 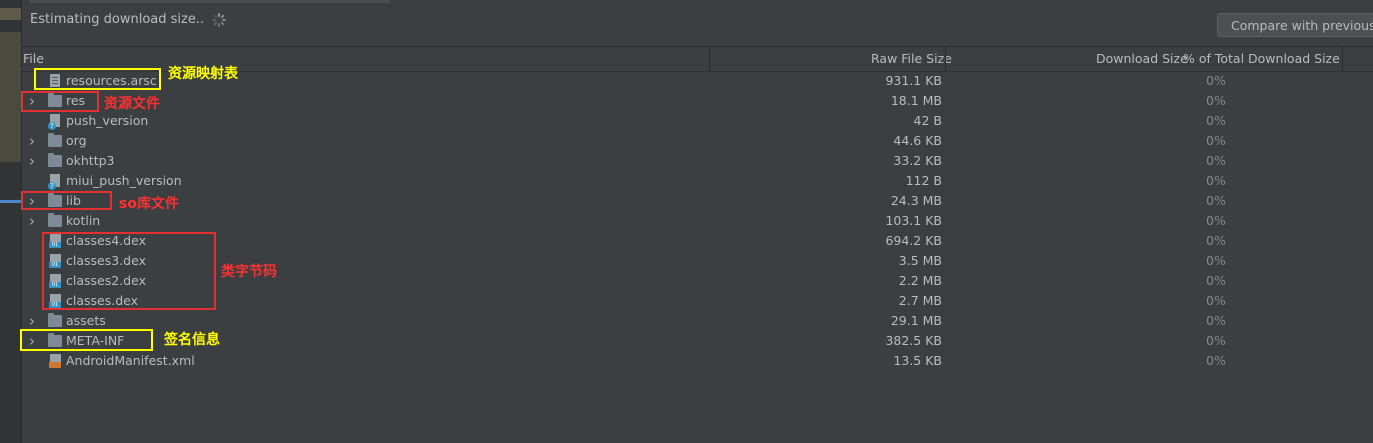 I want to click on file-name: AndroidManifest.xml, so click(x=130, y=360).